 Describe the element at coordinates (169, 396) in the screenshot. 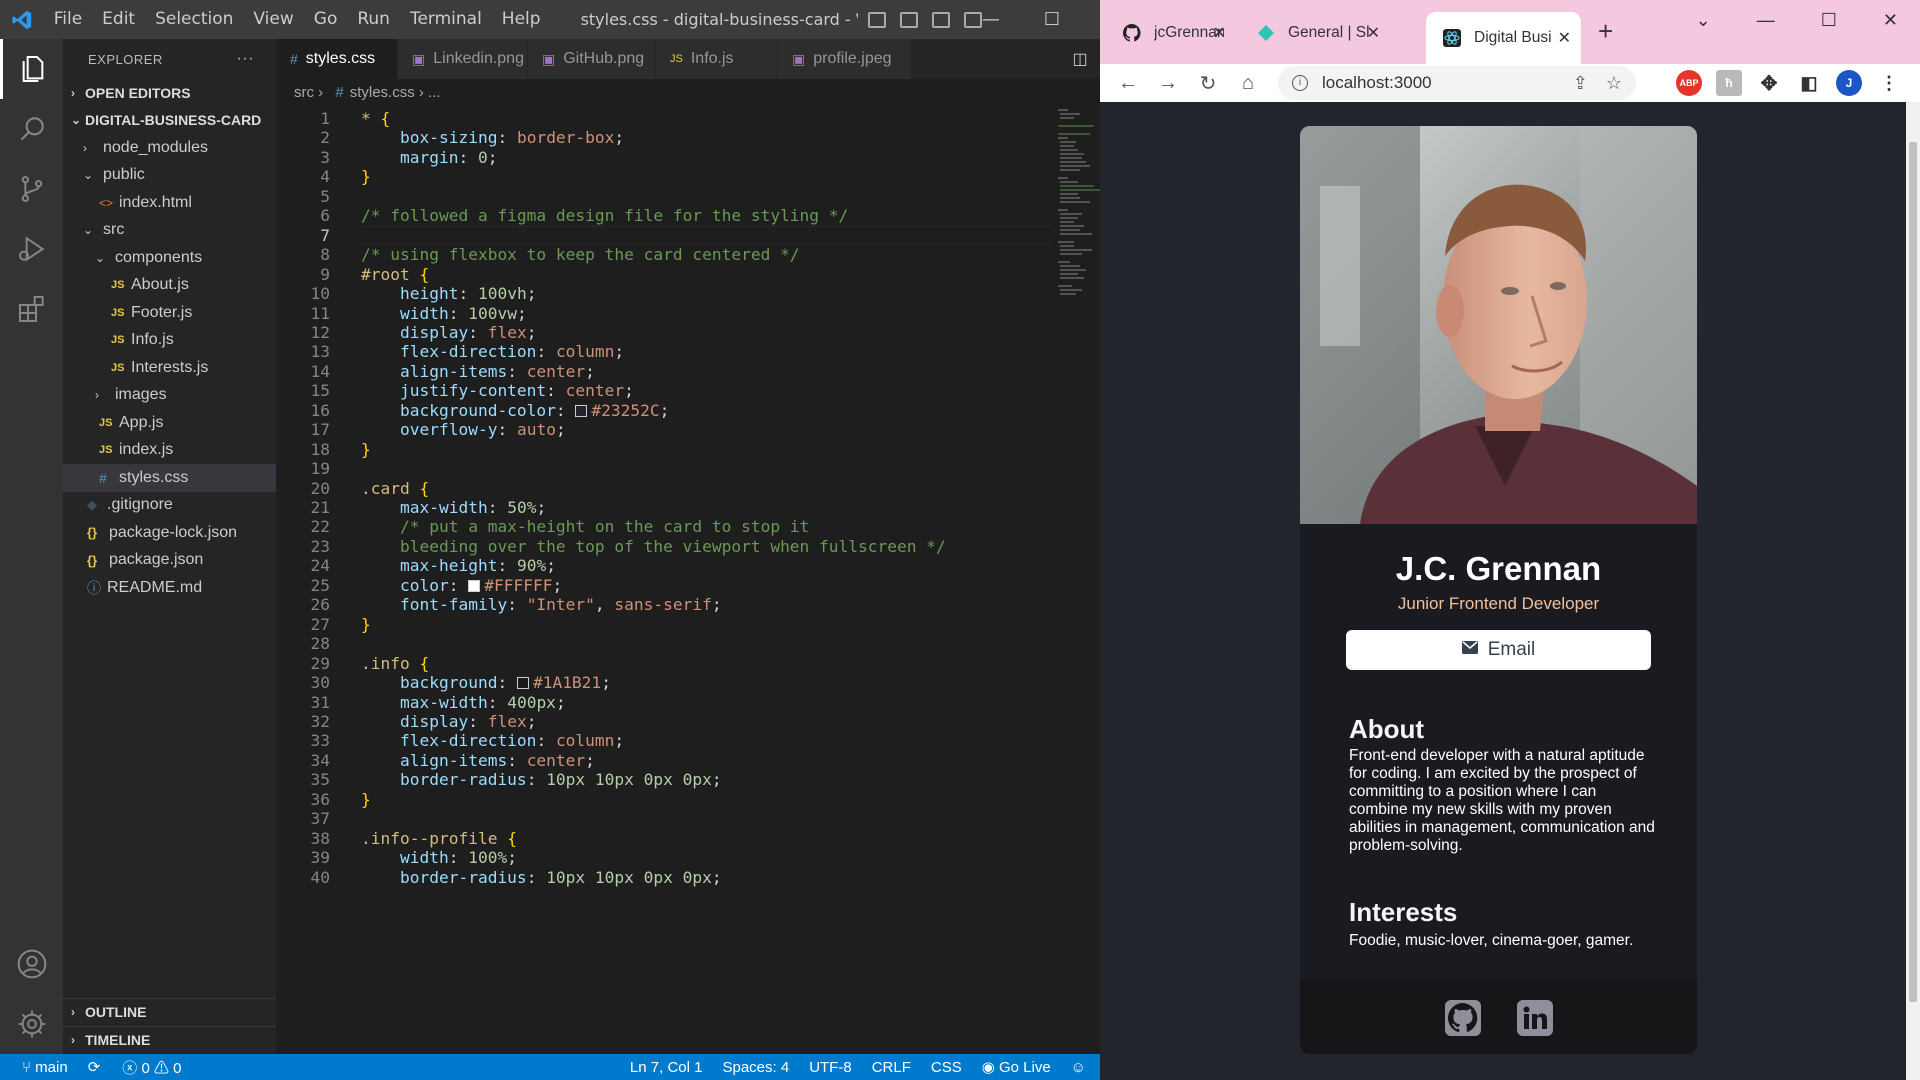

I see `folder-images: › images` at that location.